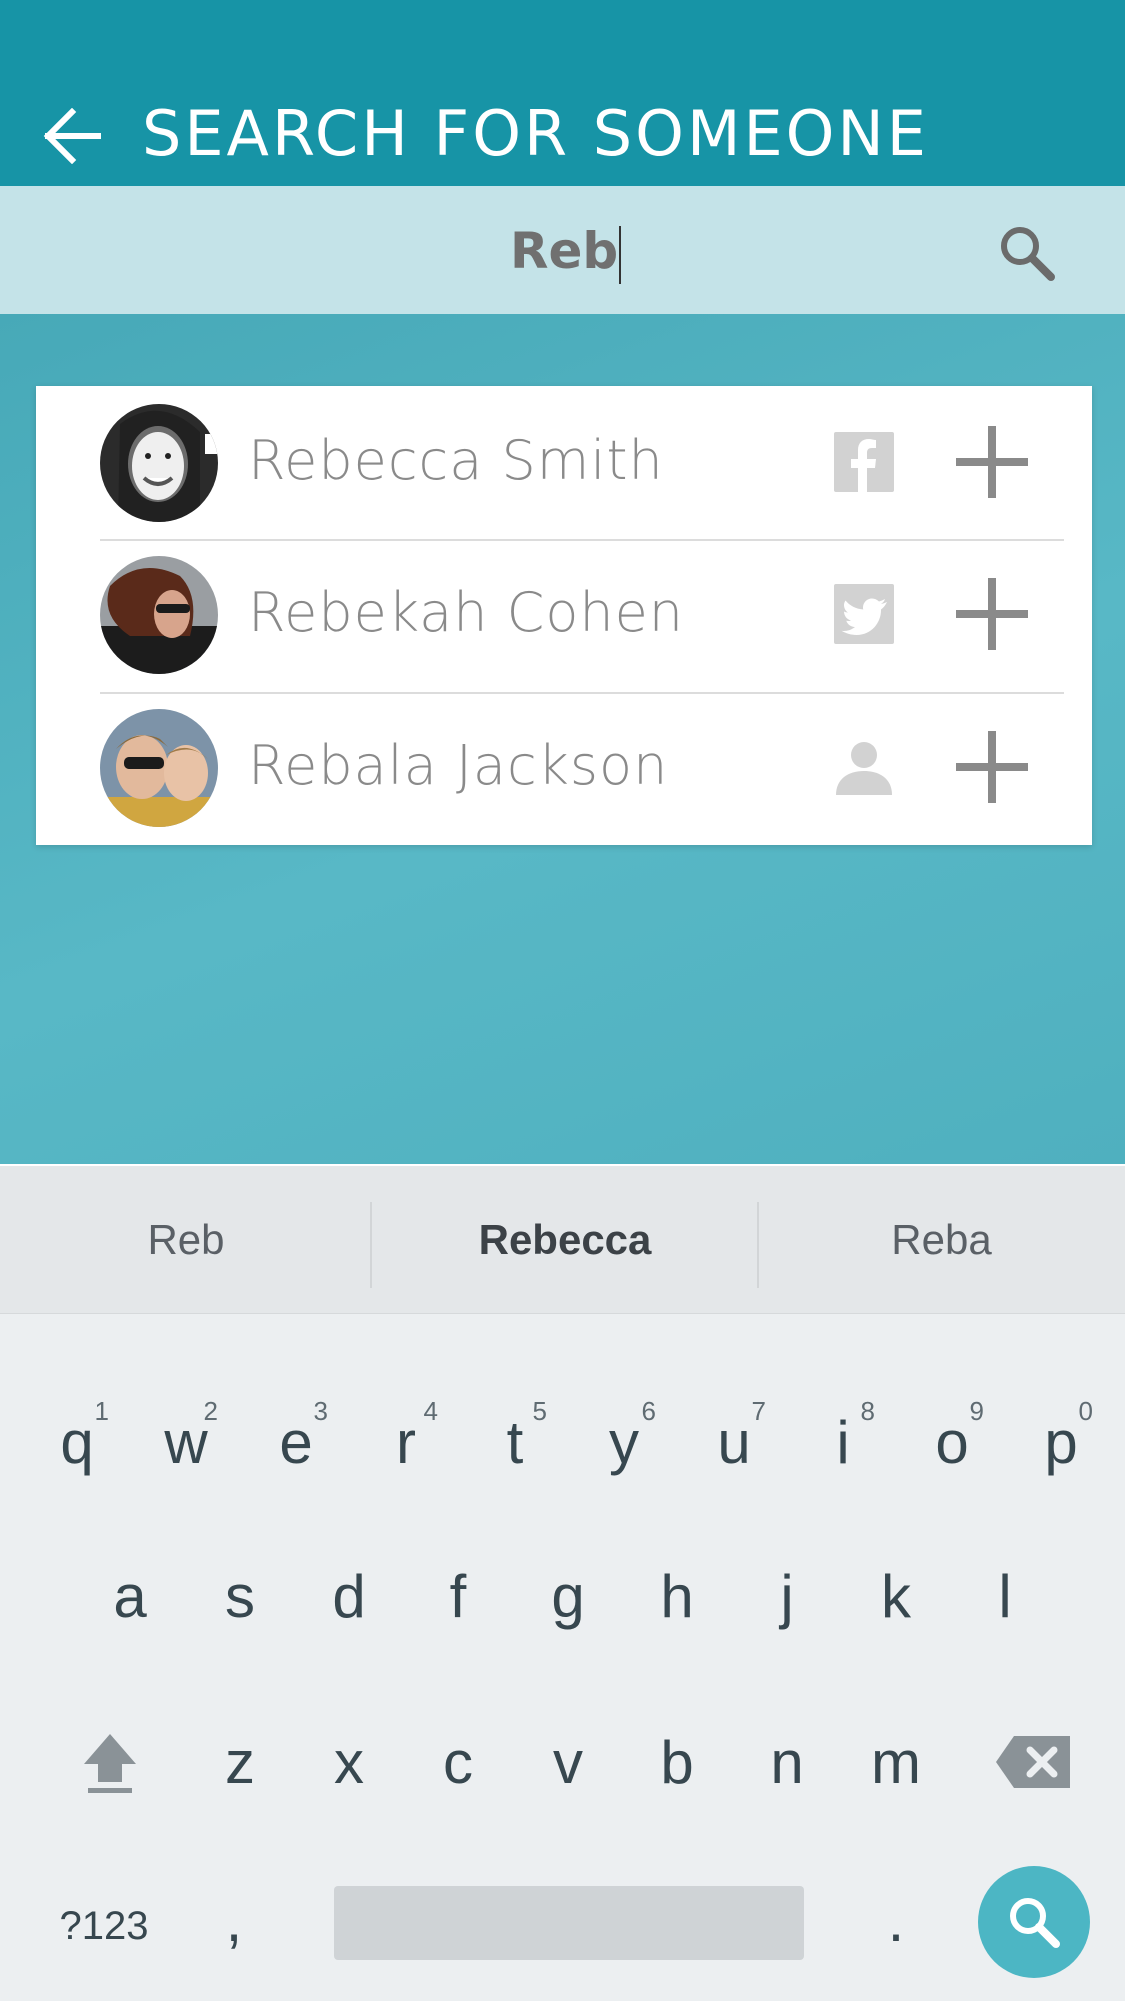 The image size is (1125, 2001). Describe the element at coordinates (677, 1762) in the screenshot. I see `key-b: b` at that location.